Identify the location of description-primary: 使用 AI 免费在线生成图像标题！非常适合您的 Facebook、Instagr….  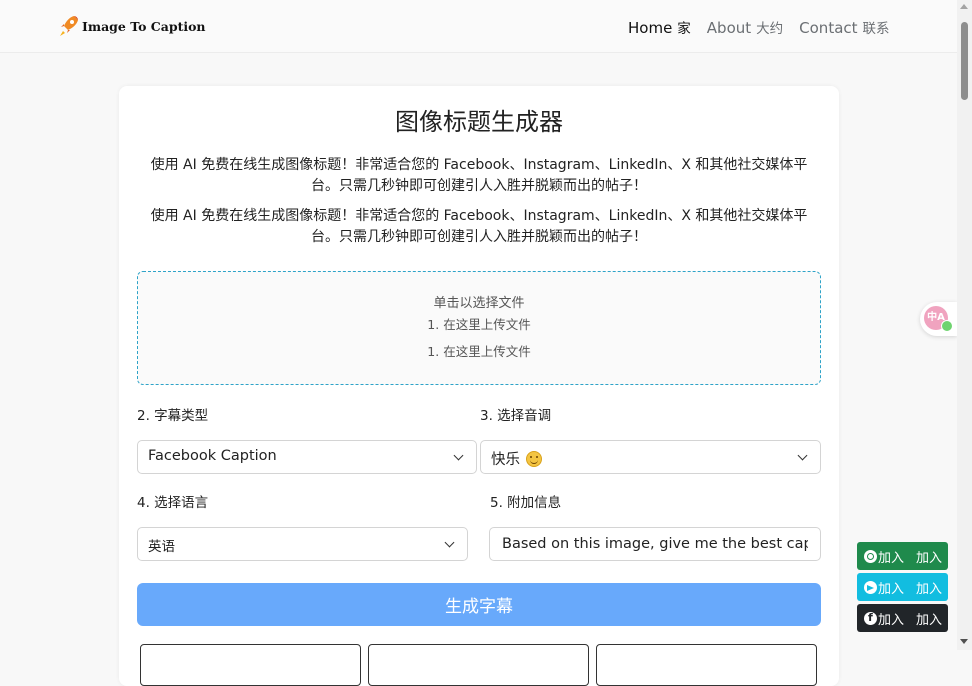
(479, 175).